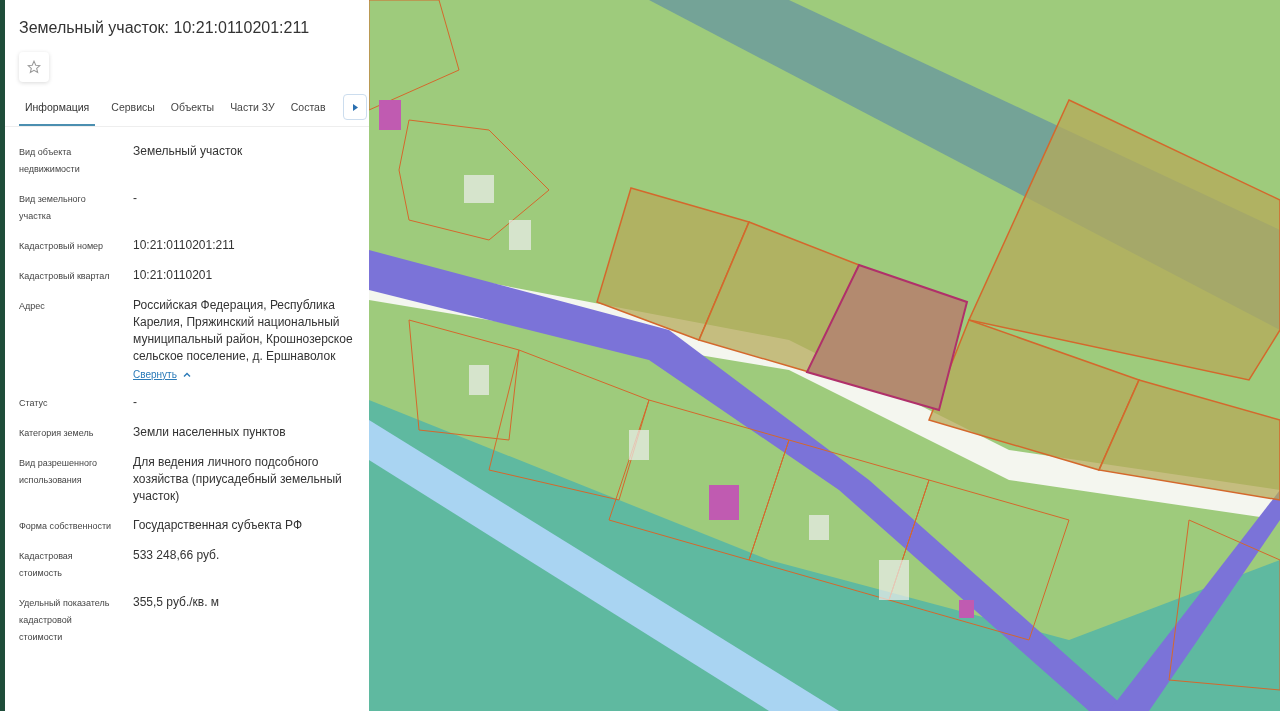 Image resolution: width=1280 pixels, height=711 pixels. Describe the element at coordinates (57, 111) in the screenshot. I see `tab: Информация` at that location.